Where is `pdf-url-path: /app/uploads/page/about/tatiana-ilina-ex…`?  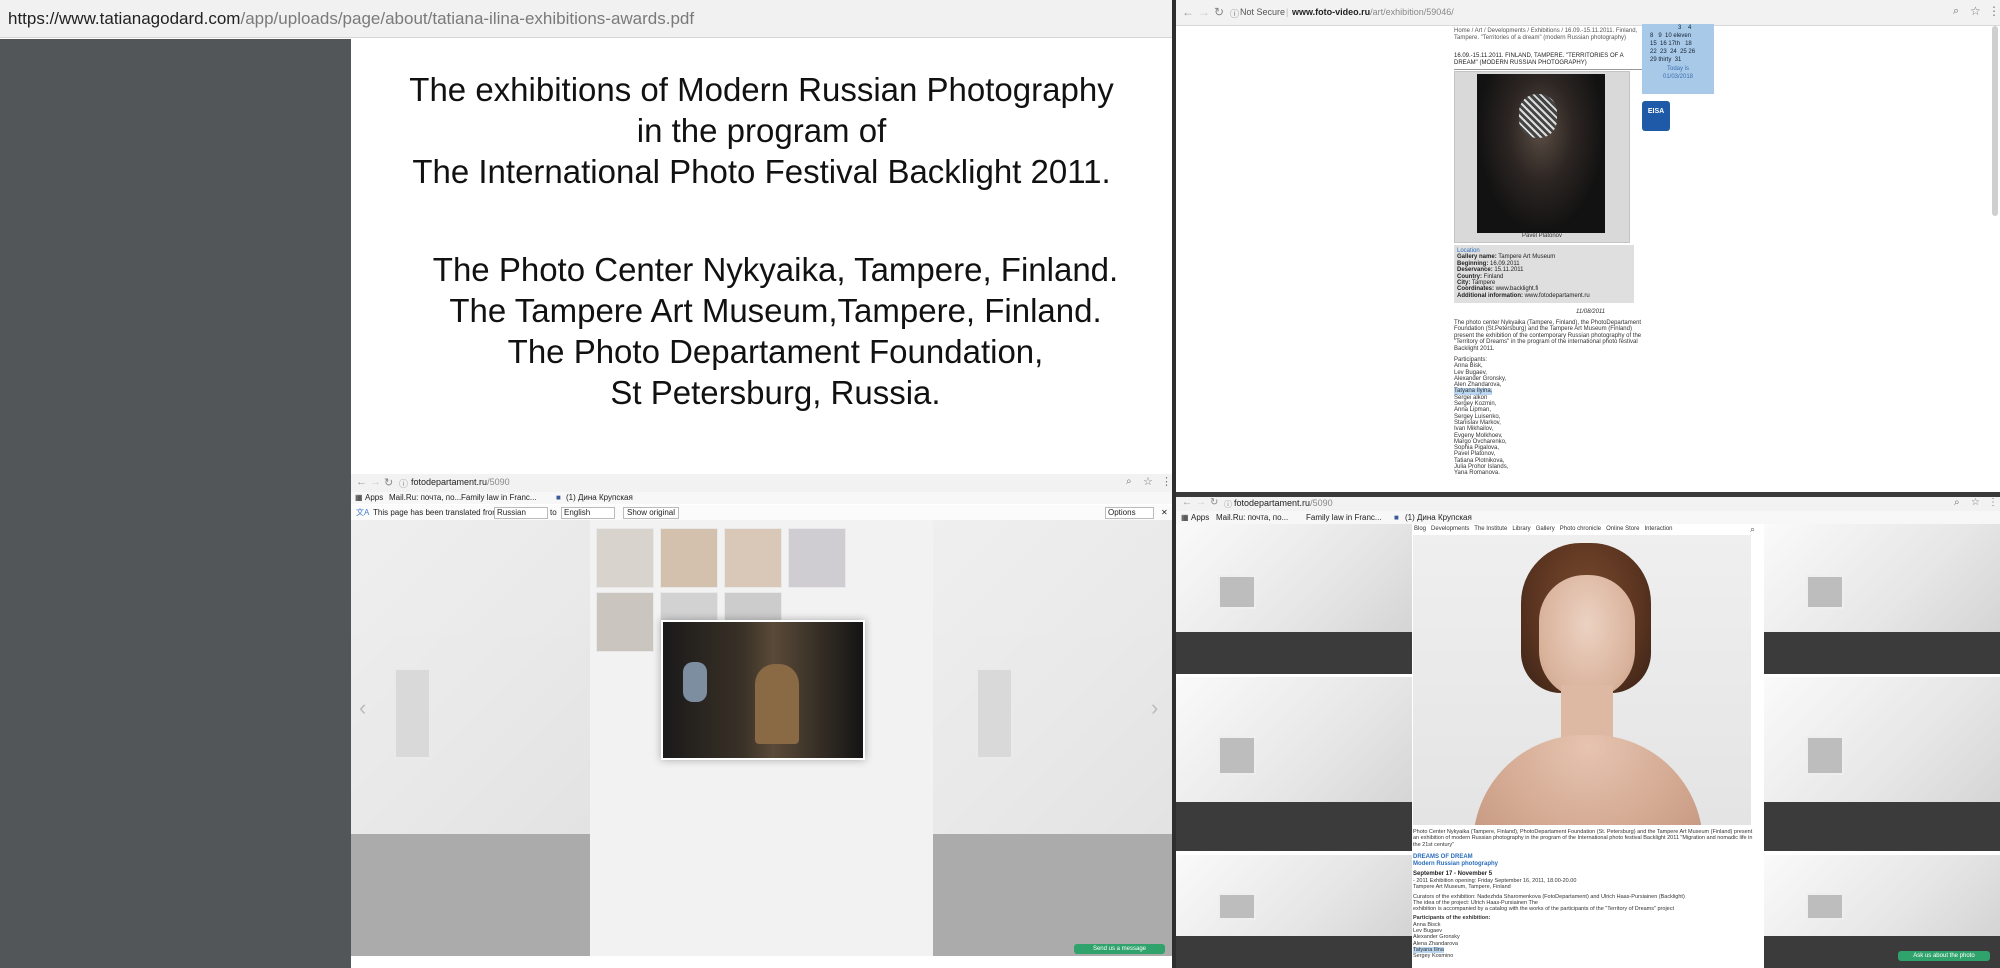
pdf-url-path: /app/uploads/page/about/tatiana-ilina-ex… is located at coordinates (467, 18).